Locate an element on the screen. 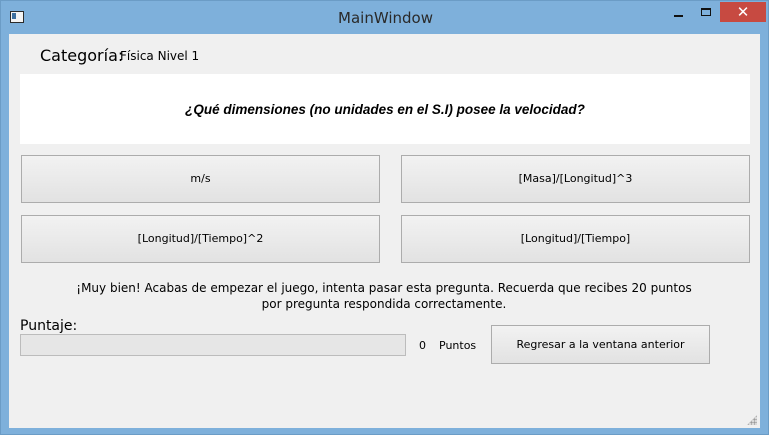 This screenshot has width=769, height=435. score-unit: Puntos is located at coordinates (458, 345).